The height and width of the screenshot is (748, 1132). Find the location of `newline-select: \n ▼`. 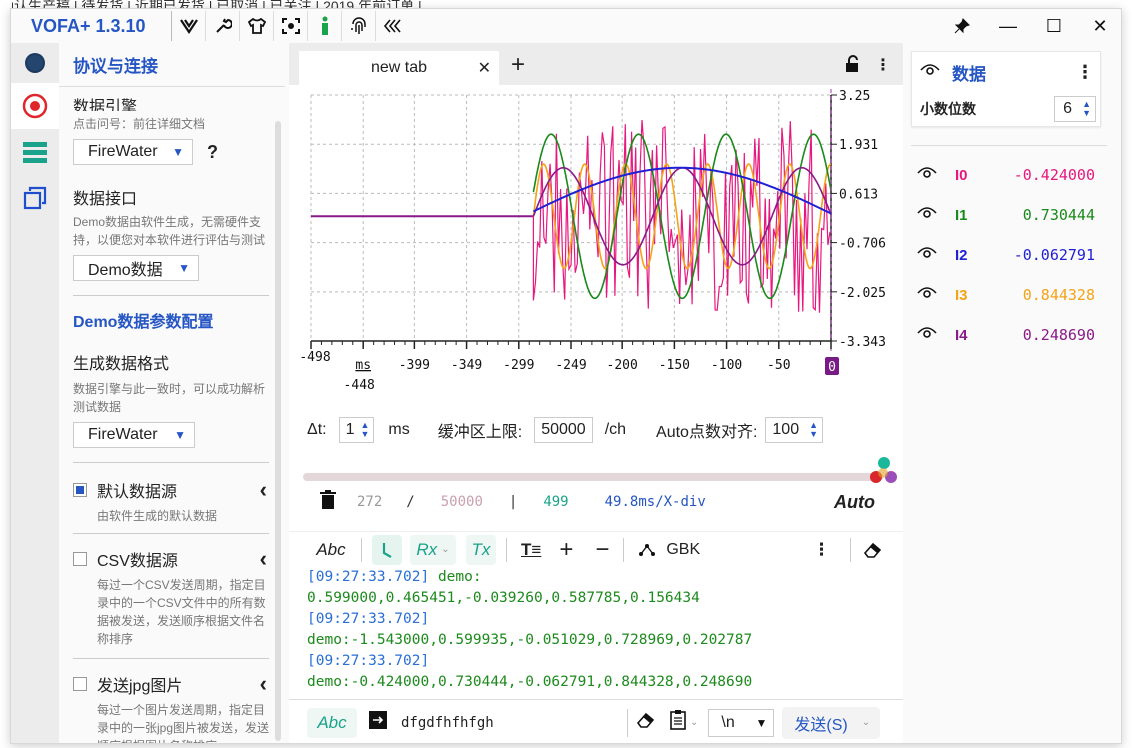

newline-select: \n ▼ is located at coordinates (741, 722).